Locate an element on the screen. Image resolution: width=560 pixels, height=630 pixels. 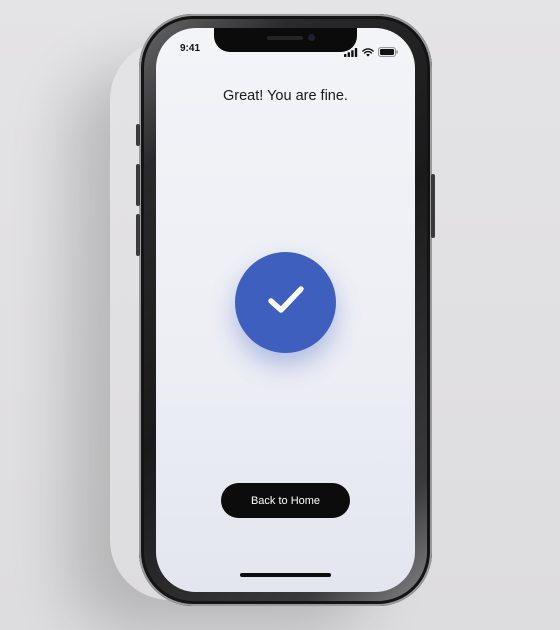
back-to-home-button: Back to Home is located at coordinates (285, 500).